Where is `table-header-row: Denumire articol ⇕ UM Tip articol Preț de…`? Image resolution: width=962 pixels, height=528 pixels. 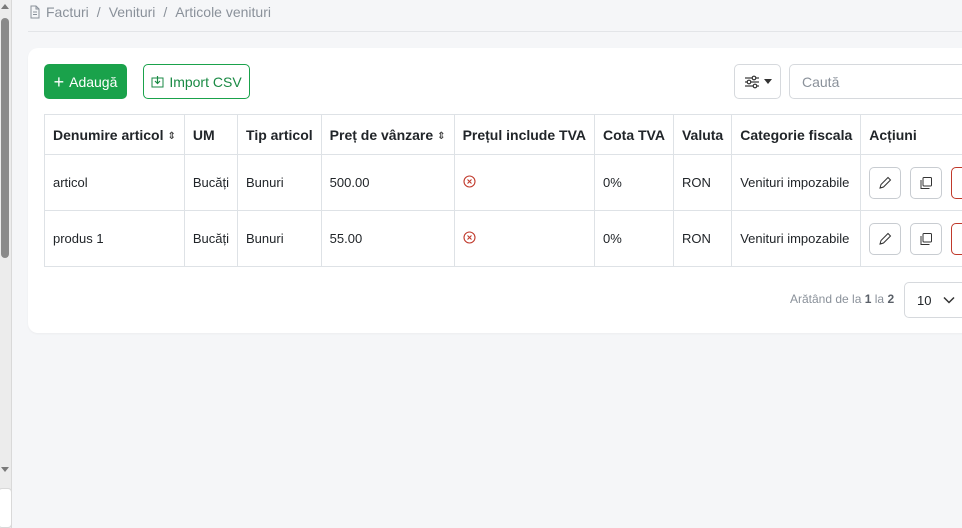
table-header-row: Denumire articol ⇕ UM Tip articol Preț de… is located at coordinates (503, 134).